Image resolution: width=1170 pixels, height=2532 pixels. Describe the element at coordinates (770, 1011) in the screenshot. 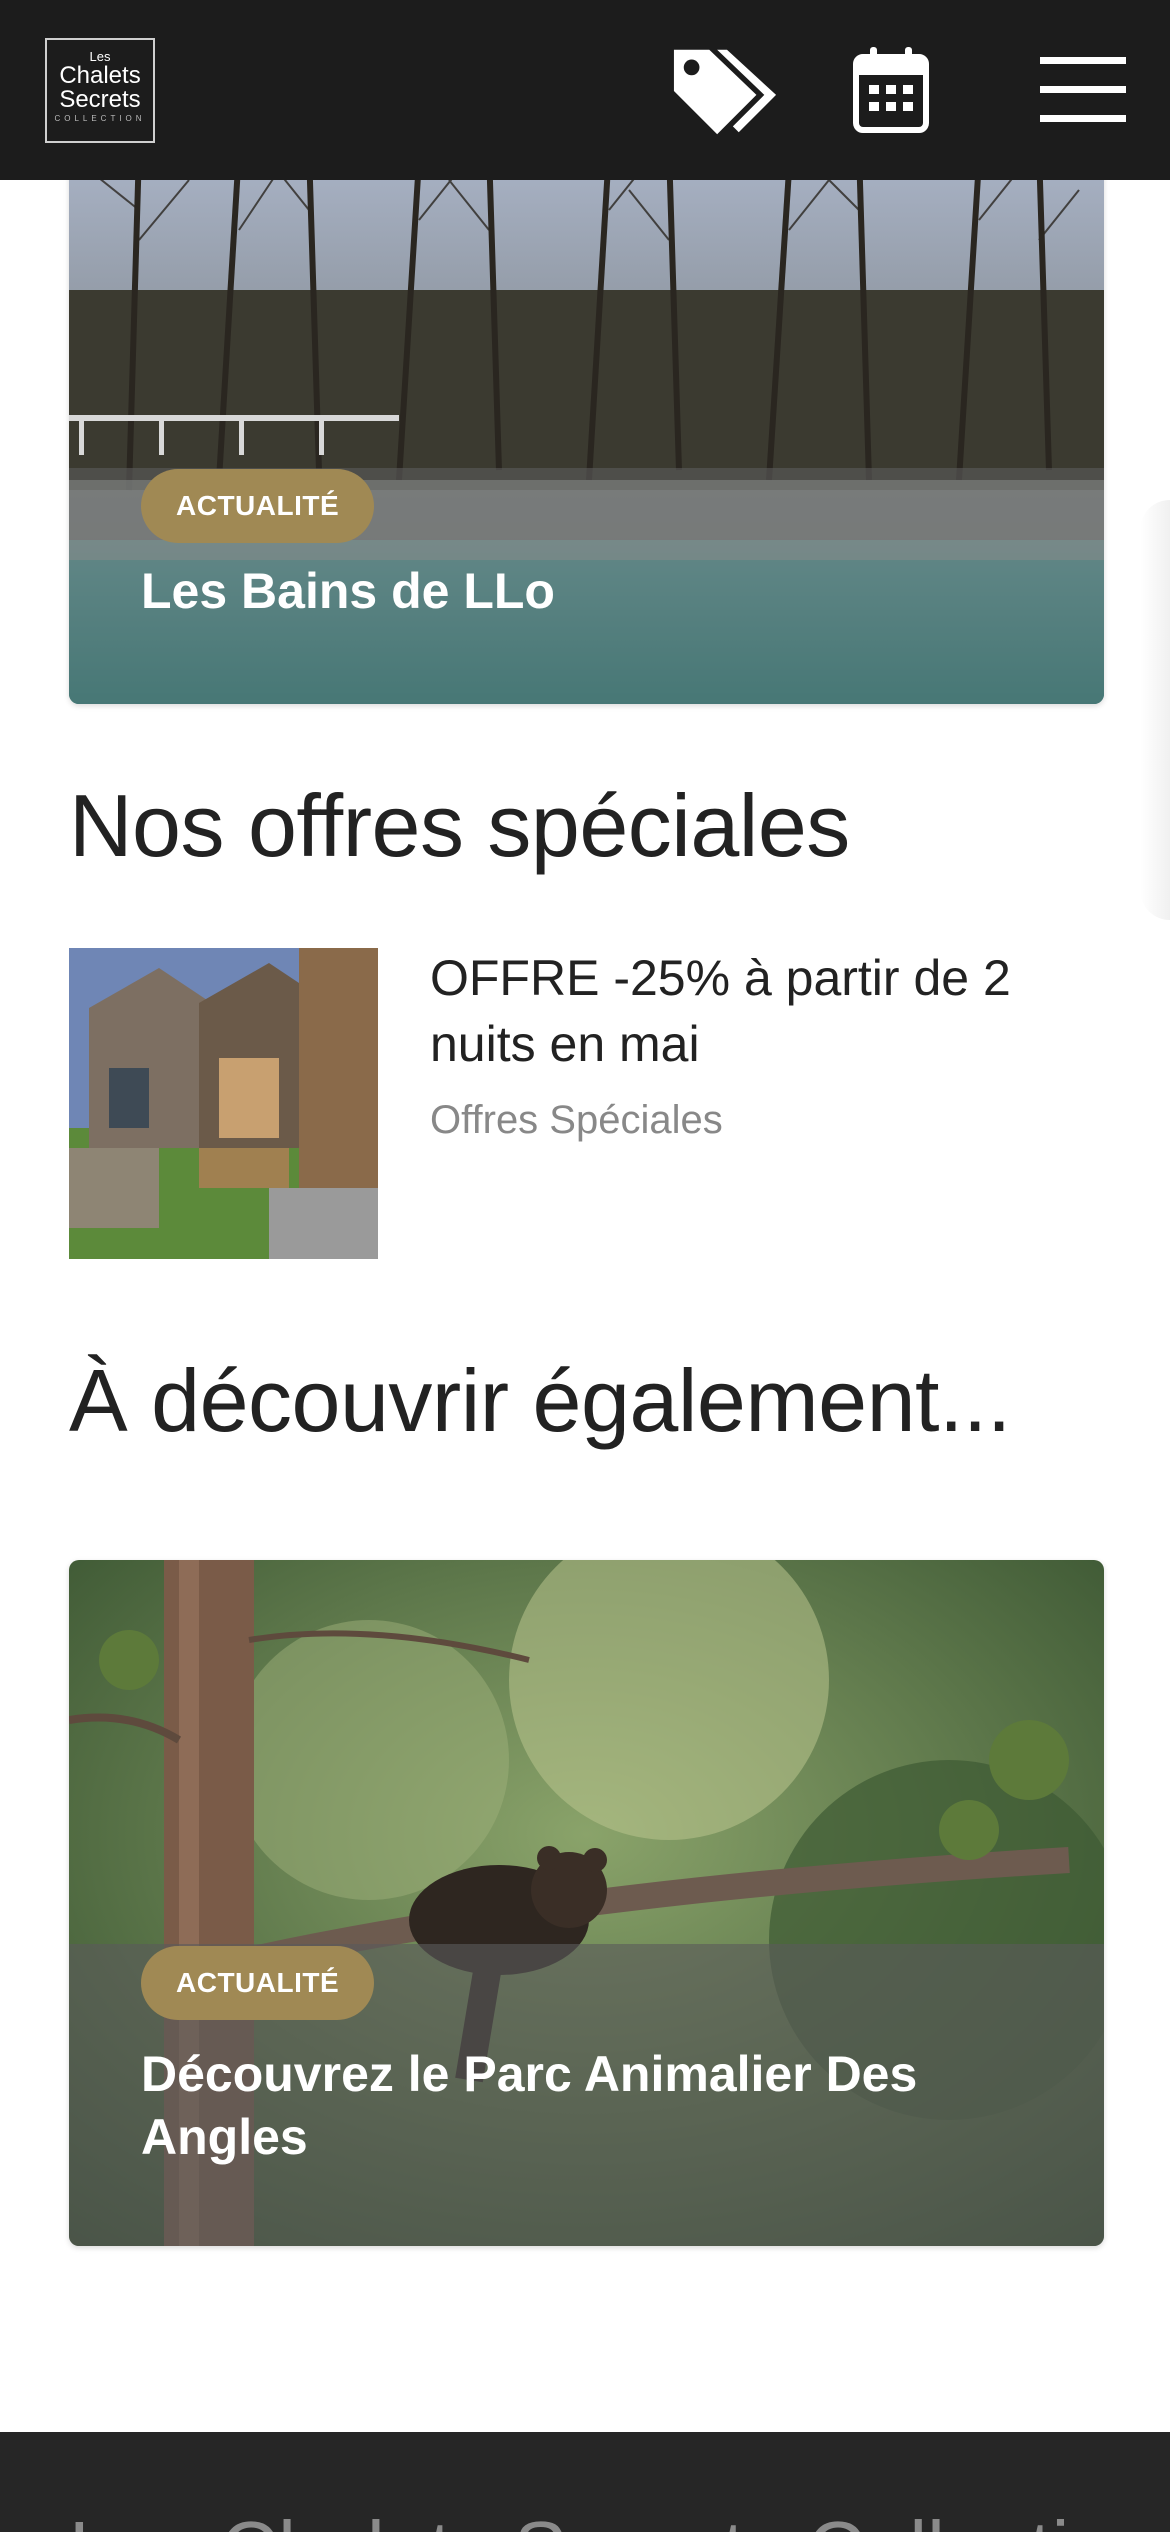

I see `offer-title: OFFRE -25% à partir de 2 nuits en mai` at that location.